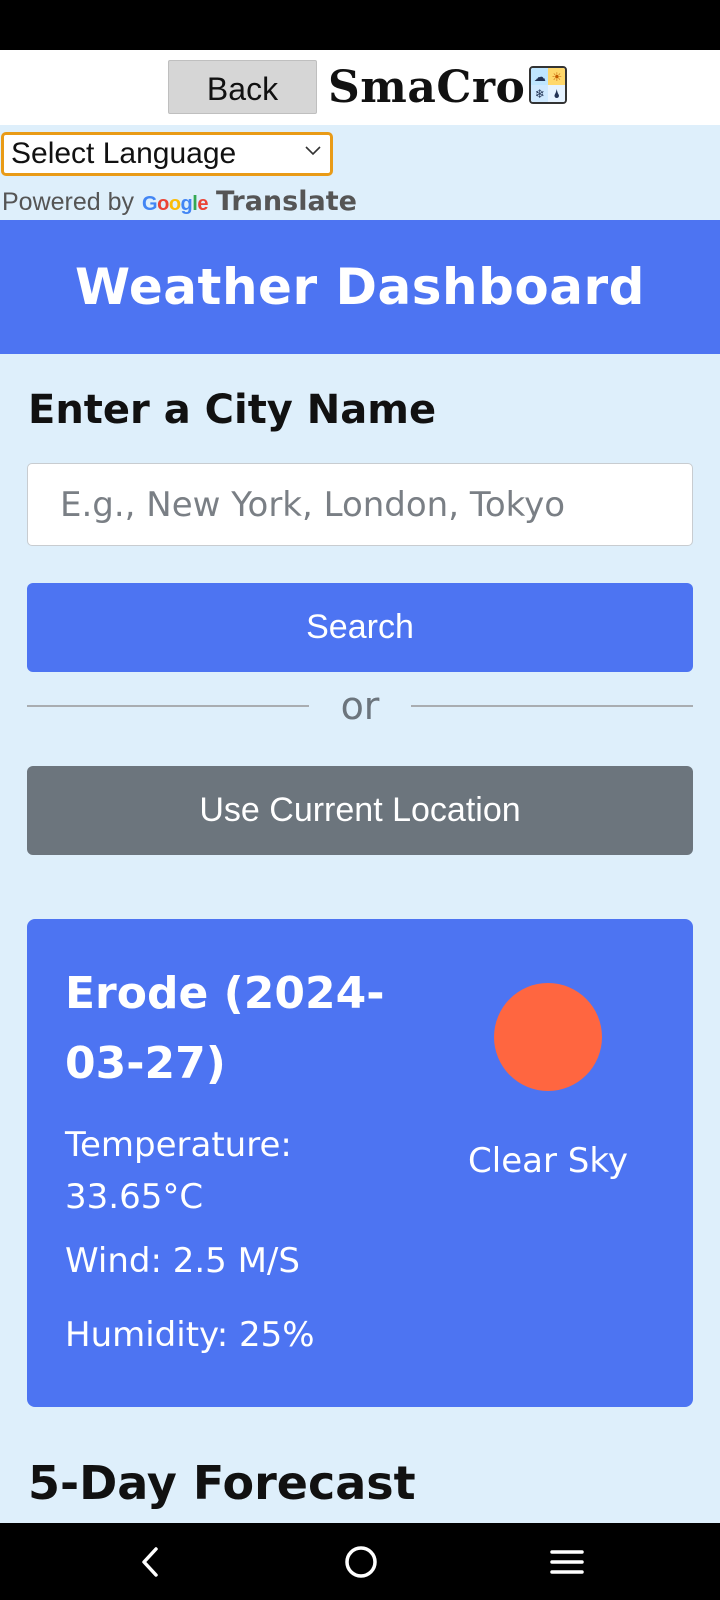 This screenshot has width=720, height=1600. I want to click on or-text: or, so click(360, 706).